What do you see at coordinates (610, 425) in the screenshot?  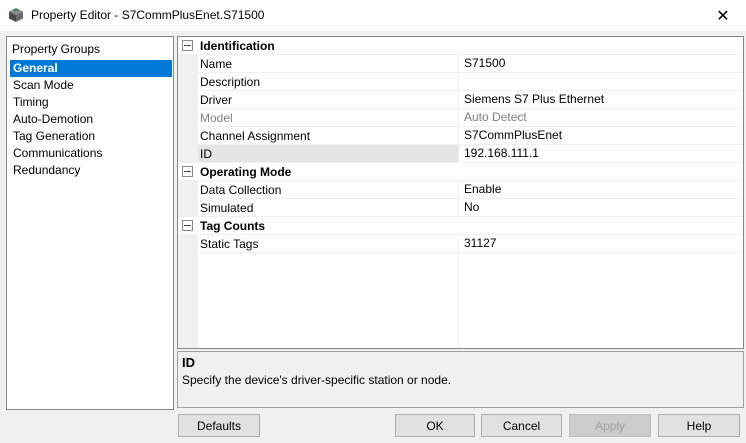 I see `apply-button: Apply` at bounding box center [610, 425].